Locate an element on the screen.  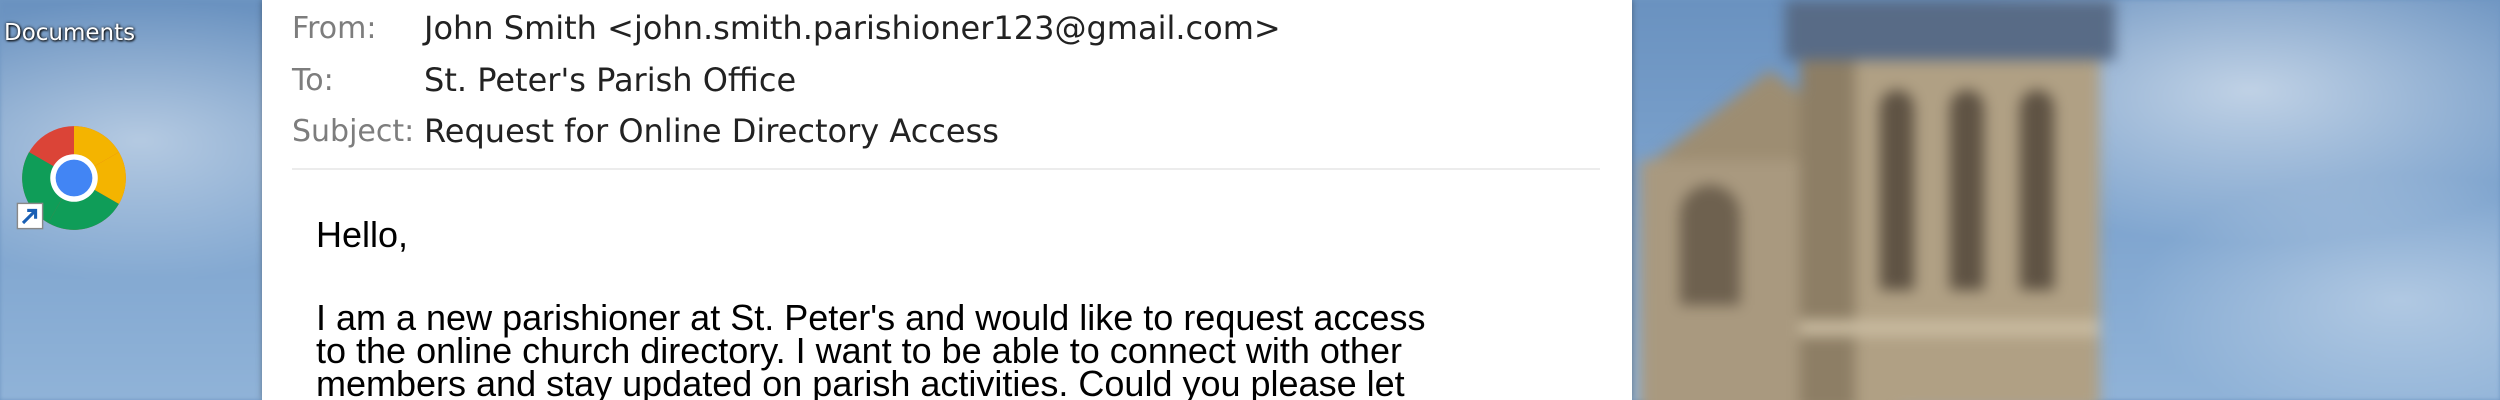
documents-label: Documents is located at coordinates (70, 33).